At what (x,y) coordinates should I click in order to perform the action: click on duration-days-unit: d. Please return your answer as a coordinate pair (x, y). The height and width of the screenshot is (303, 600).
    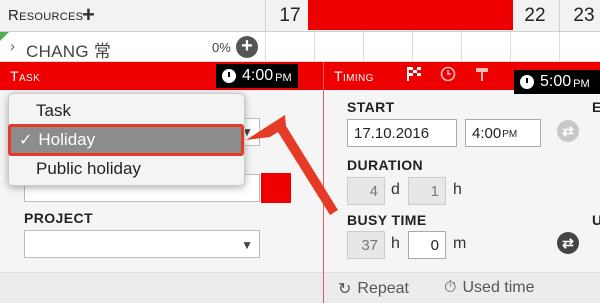
    Looking at the image, I should click on (395, 189).